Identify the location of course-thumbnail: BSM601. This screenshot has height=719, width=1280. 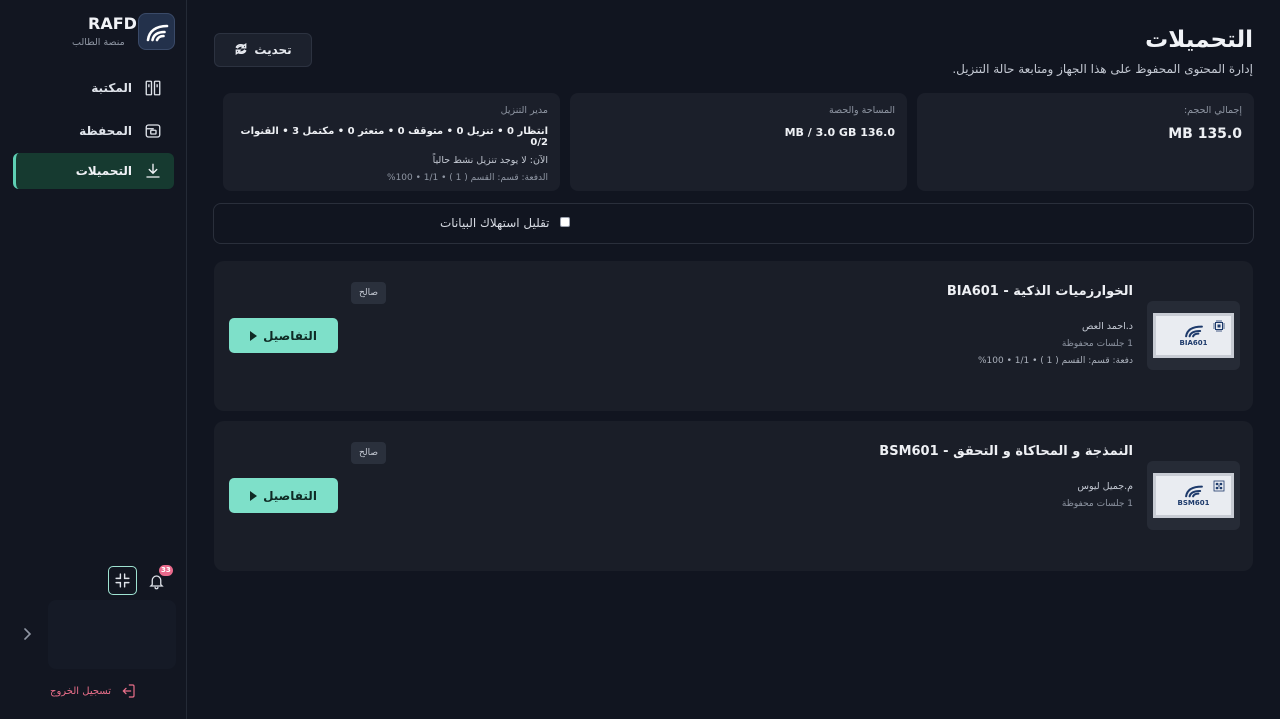
(1193, 495).